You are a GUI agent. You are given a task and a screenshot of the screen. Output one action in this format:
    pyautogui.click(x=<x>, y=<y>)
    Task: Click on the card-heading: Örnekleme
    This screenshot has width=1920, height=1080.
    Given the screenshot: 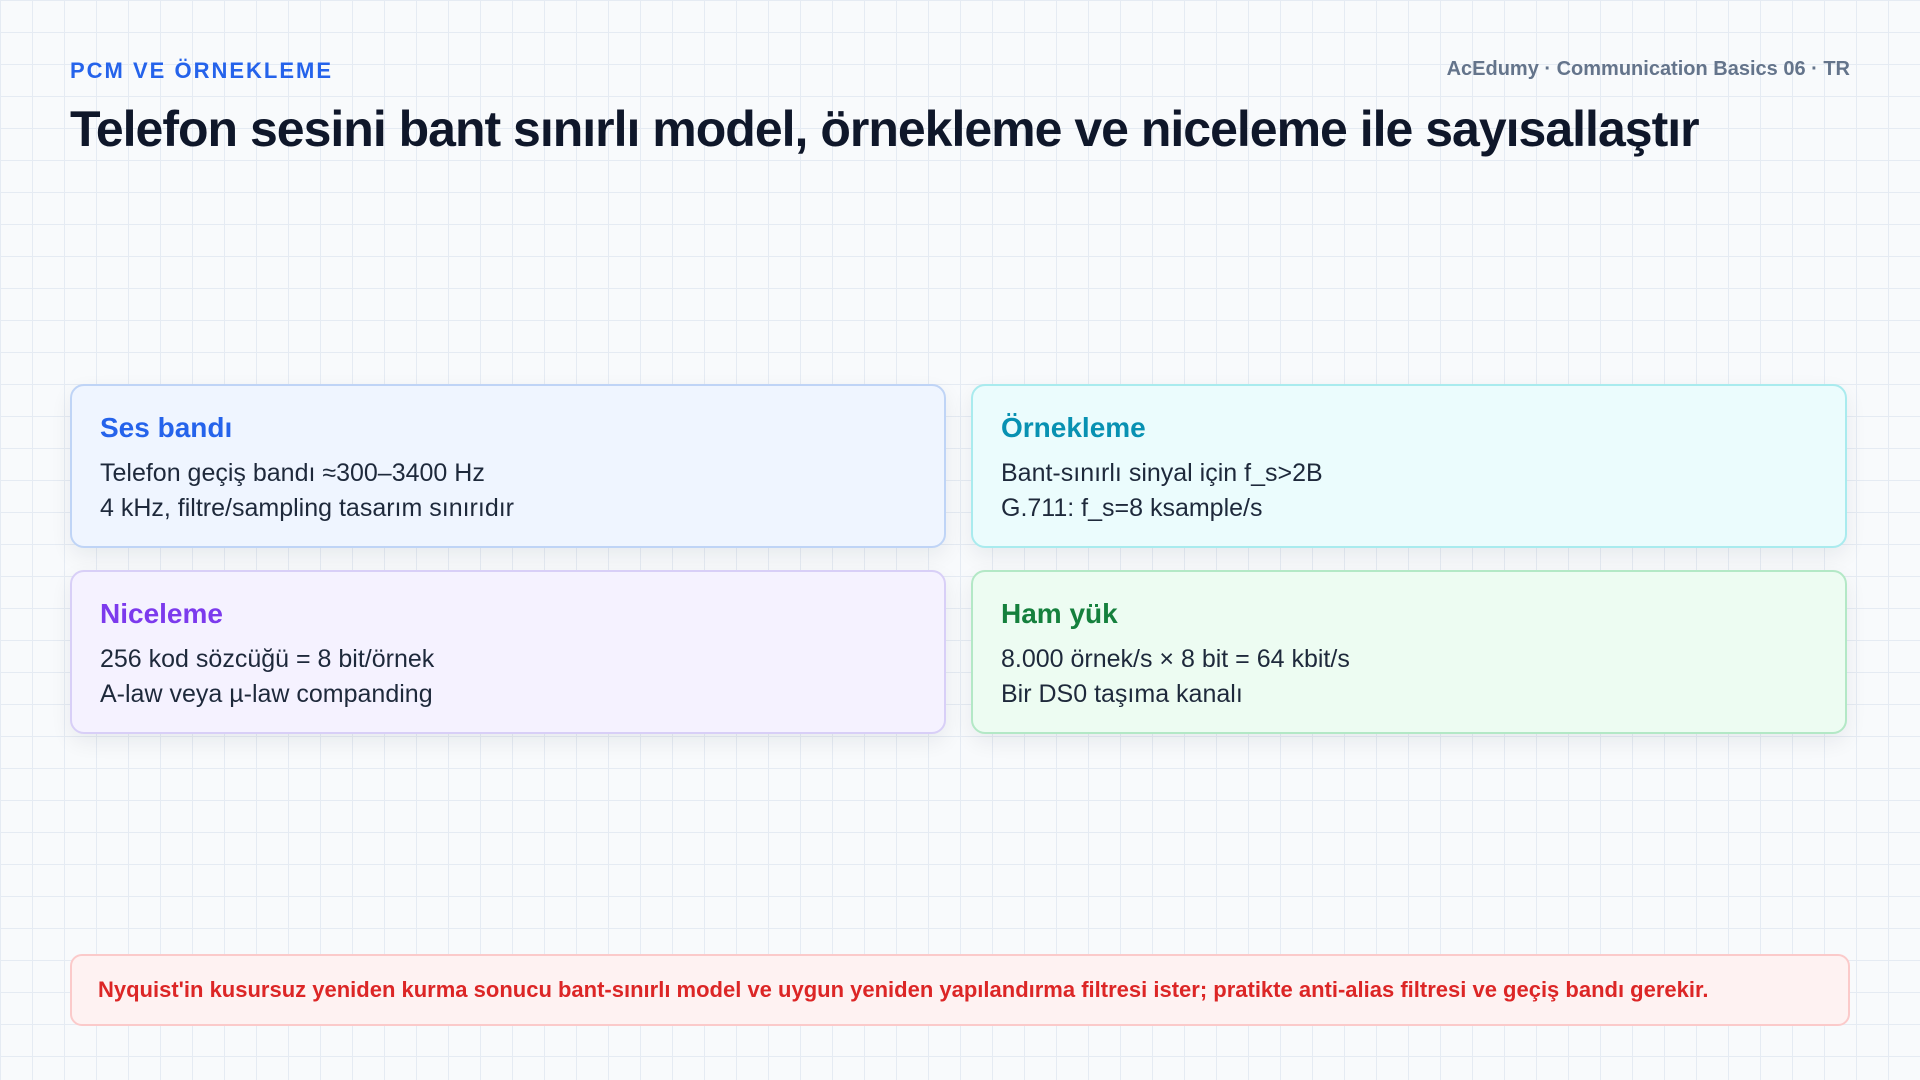 What is the action you would take?
    pyautogui.click(x=1073, y=427)
    